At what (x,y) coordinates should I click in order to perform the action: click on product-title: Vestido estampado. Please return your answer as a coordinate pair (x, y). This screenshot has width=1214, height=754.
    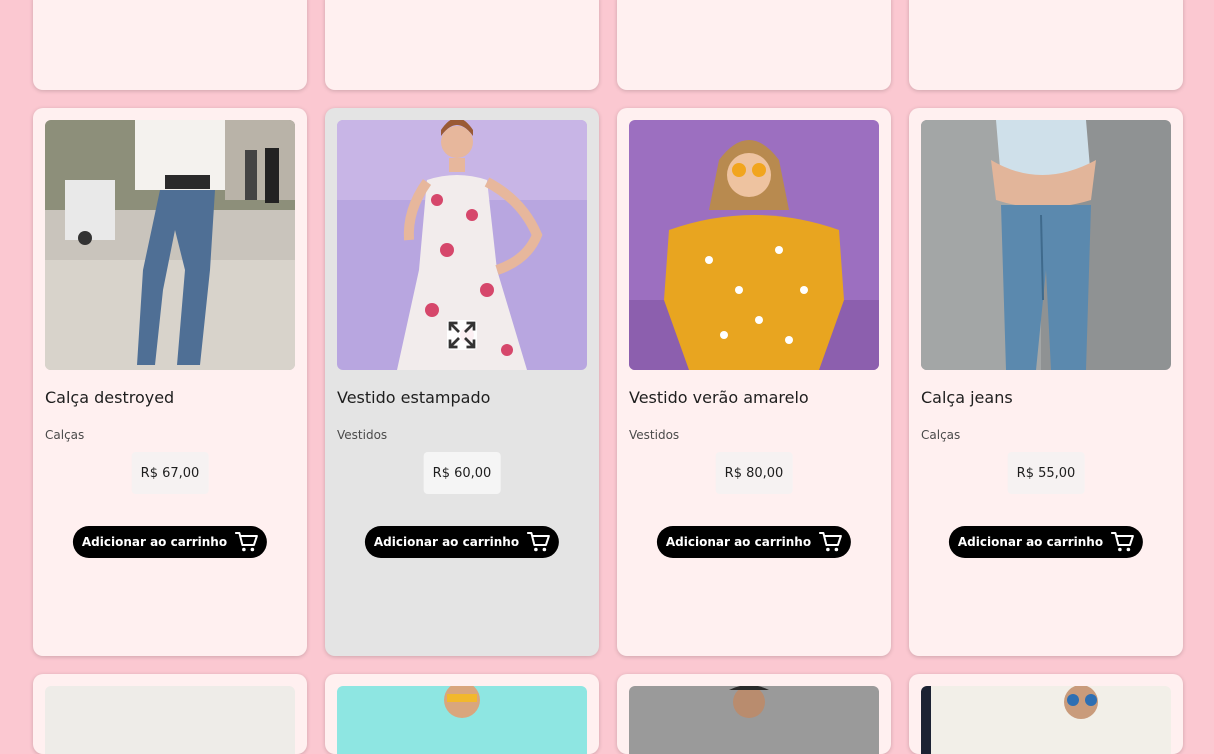
    Looking at the image, I should click on (414, 397).